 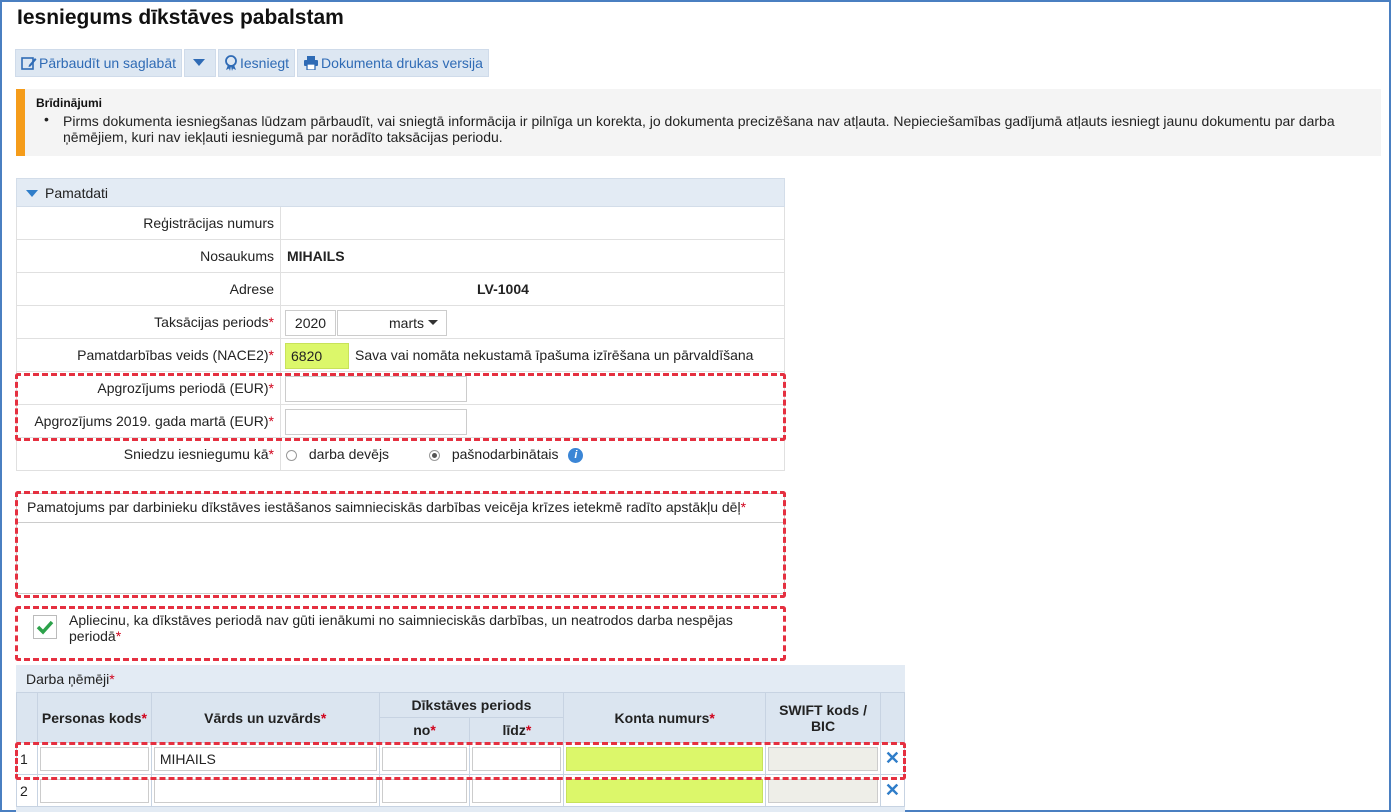 I want to click on actions-header, so click(x=892, y=717).